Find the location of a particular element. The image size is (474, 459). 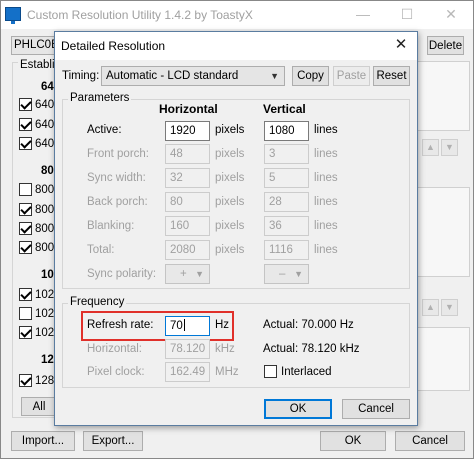

mhz-unit: MHz is located at coordinates (227, 372).